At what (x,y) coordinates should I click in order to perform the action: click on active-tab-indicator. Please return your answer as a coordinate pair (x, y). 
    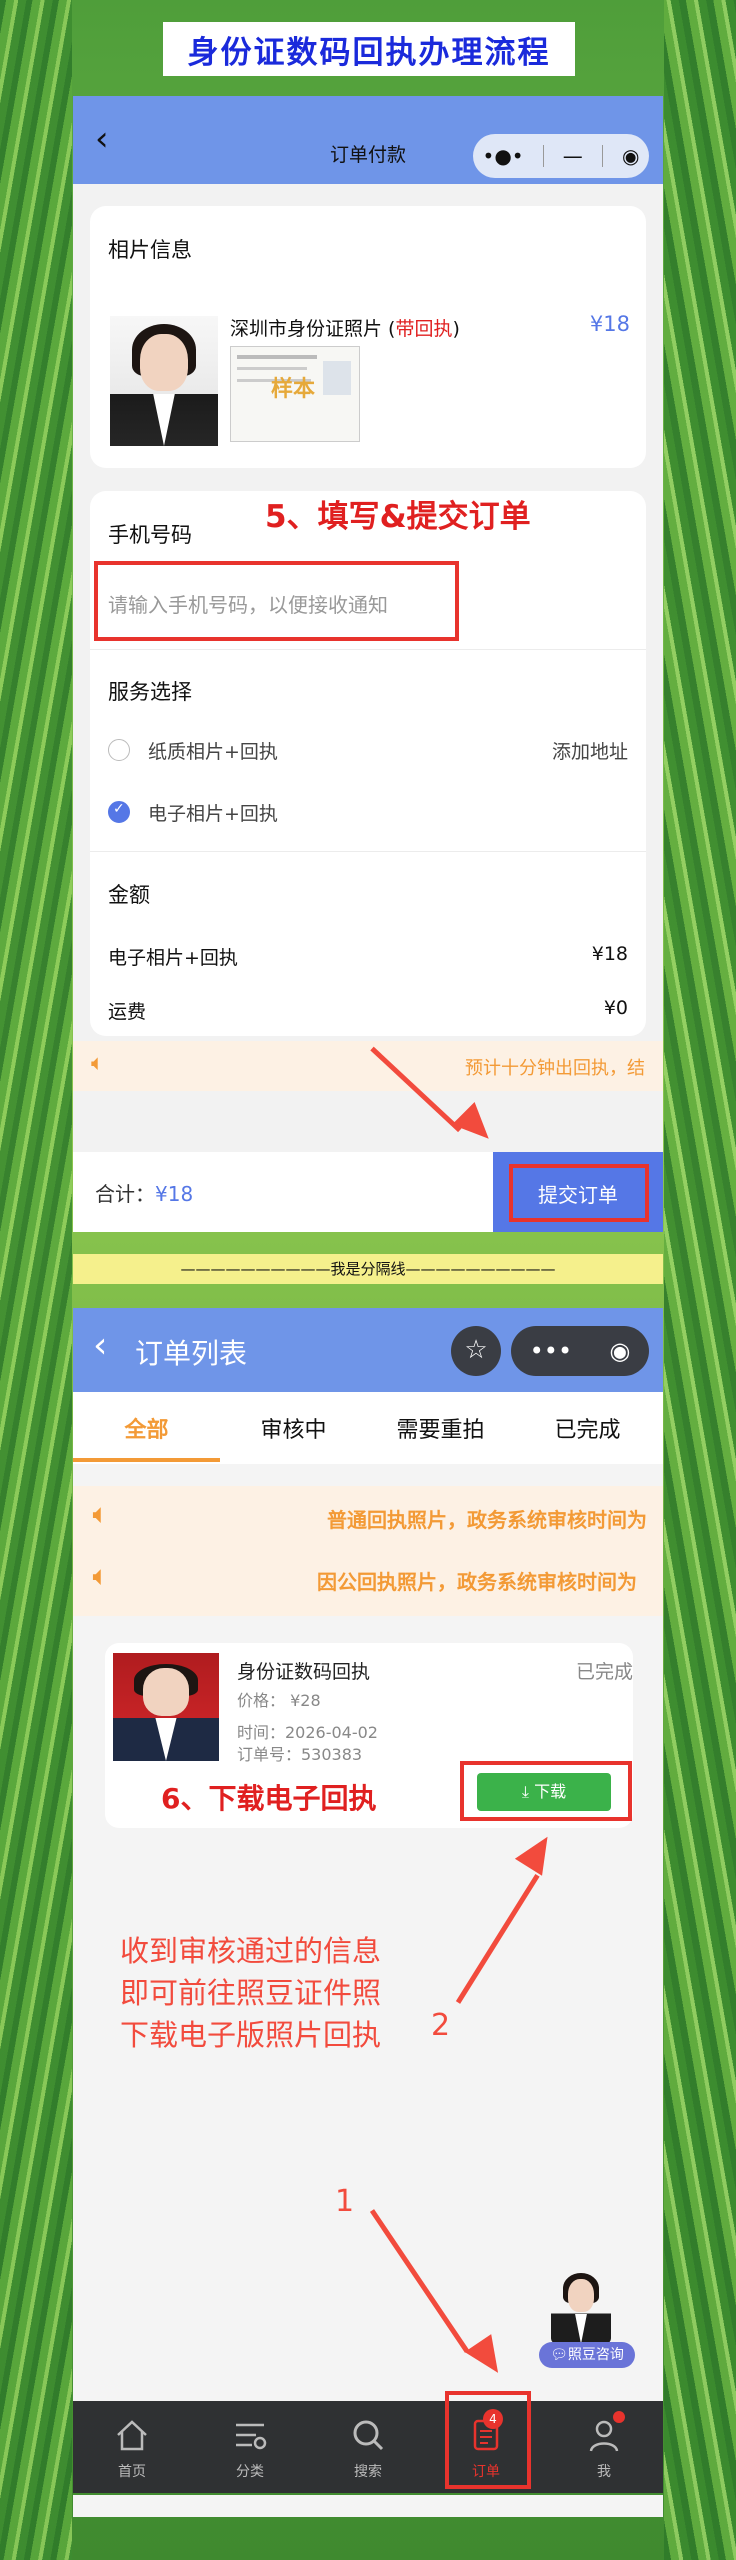
    Looking at the image, I should click on (146, 1460).